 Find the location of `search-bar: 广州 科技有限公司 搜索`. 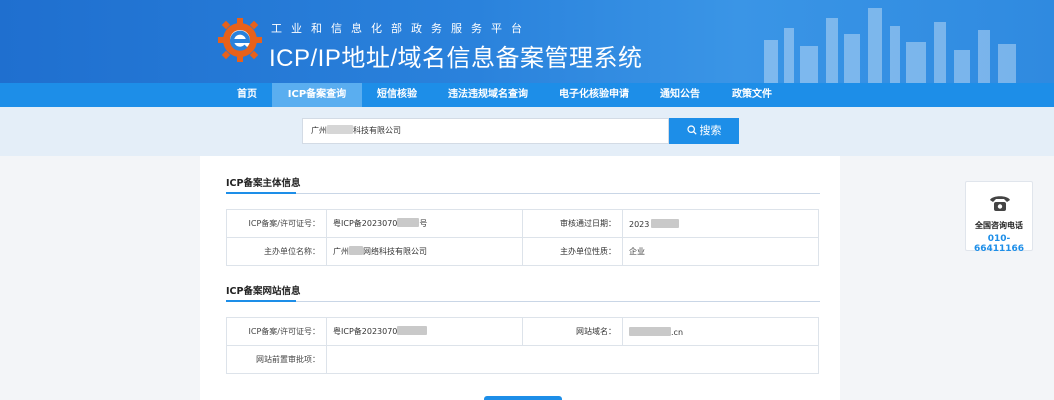

search-bar: 广州 科技有限公司 搜索 is located at coordinates (527, 131).